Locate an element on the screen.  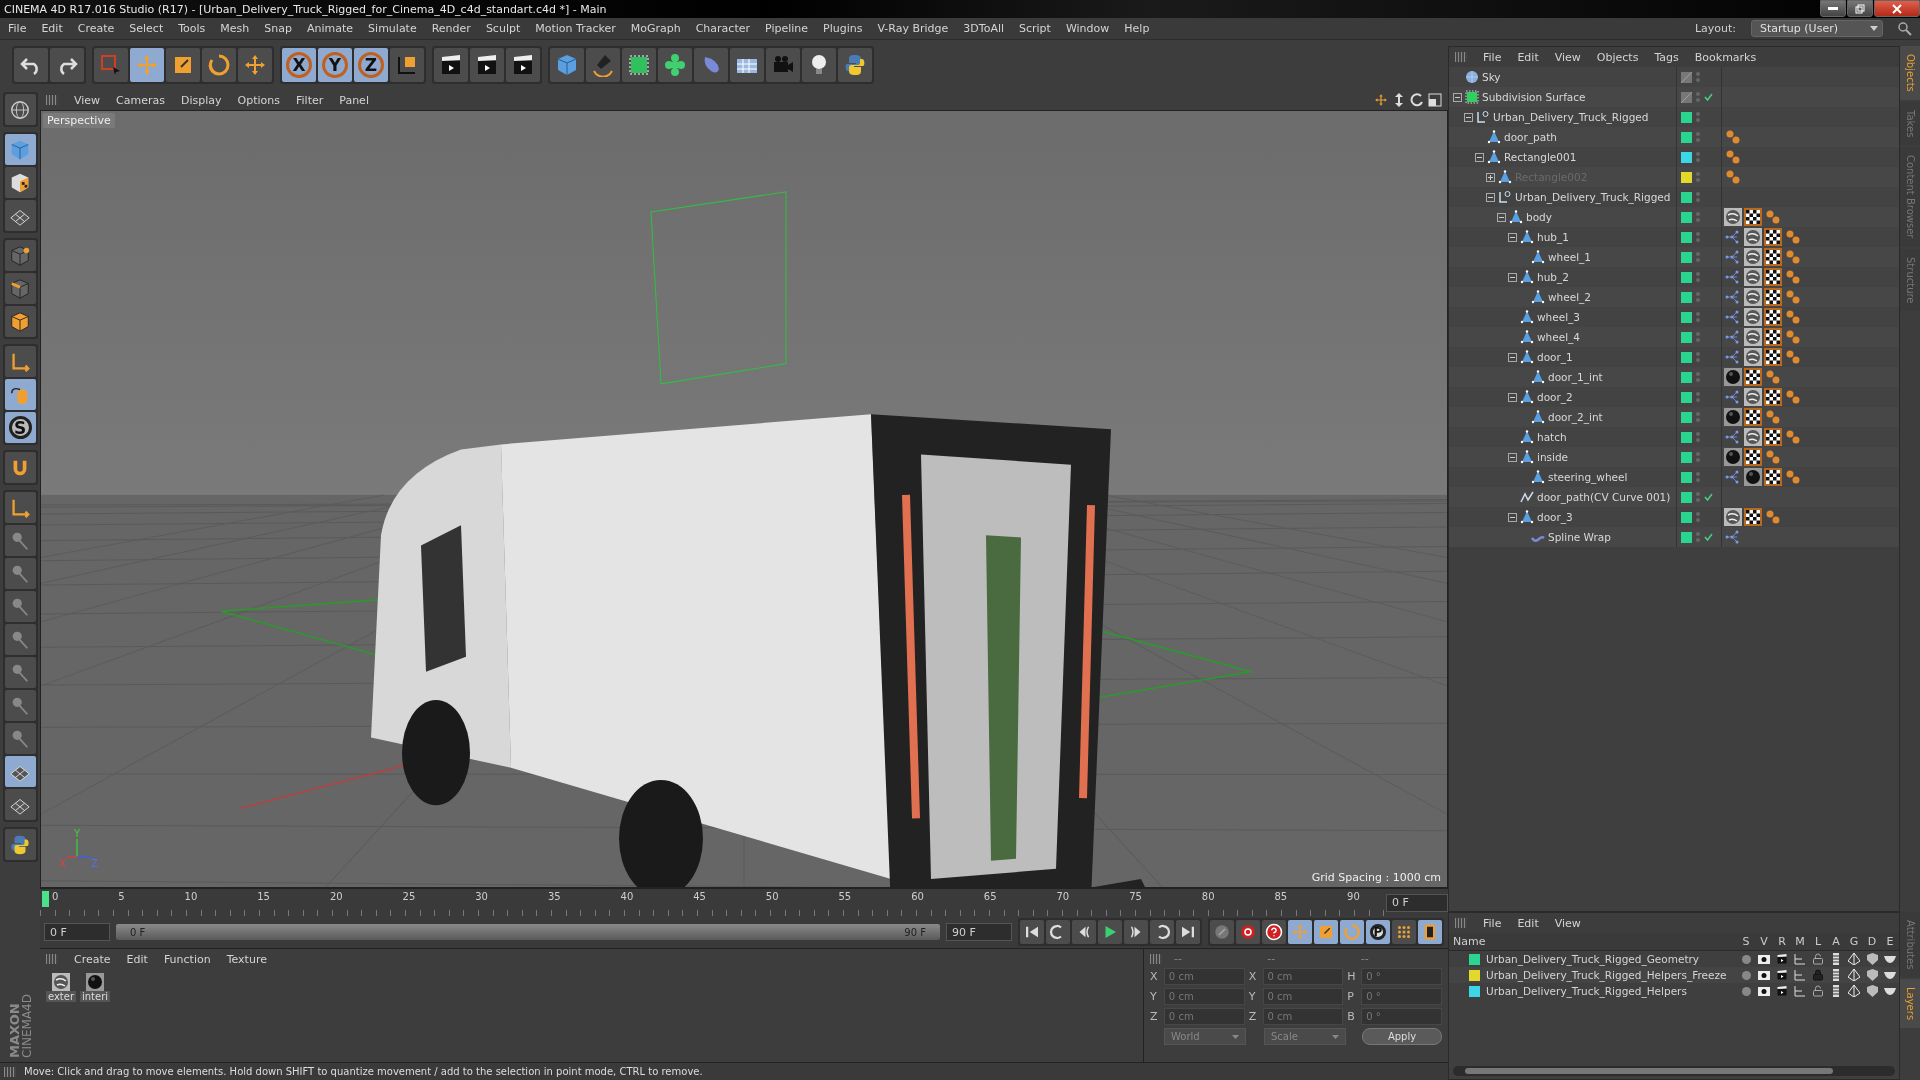
menu-item: Animate is located at coordinates (330, 28).